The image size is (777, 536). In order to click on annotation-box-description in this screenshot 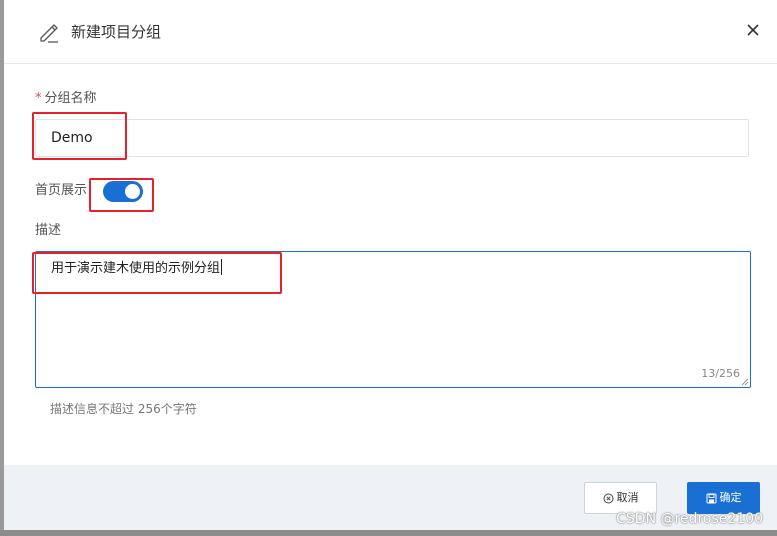, I will do `click(157, 273)`.